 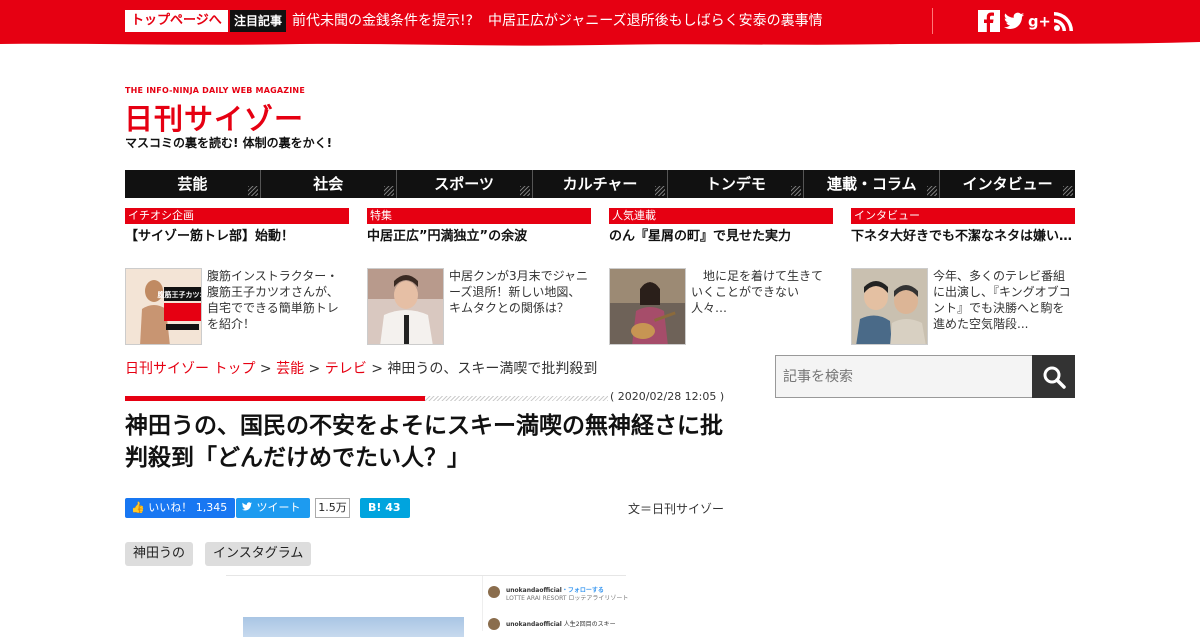 I want to click on tweet-label: ツイート, so click(x=278, y=507).